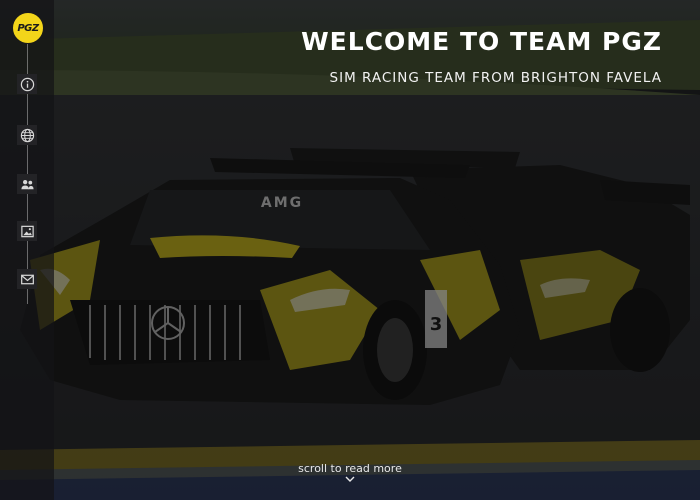 This screenshot has width=700, height=500. I want to click on scroll-label: scroll to read more, so click(350, 468).